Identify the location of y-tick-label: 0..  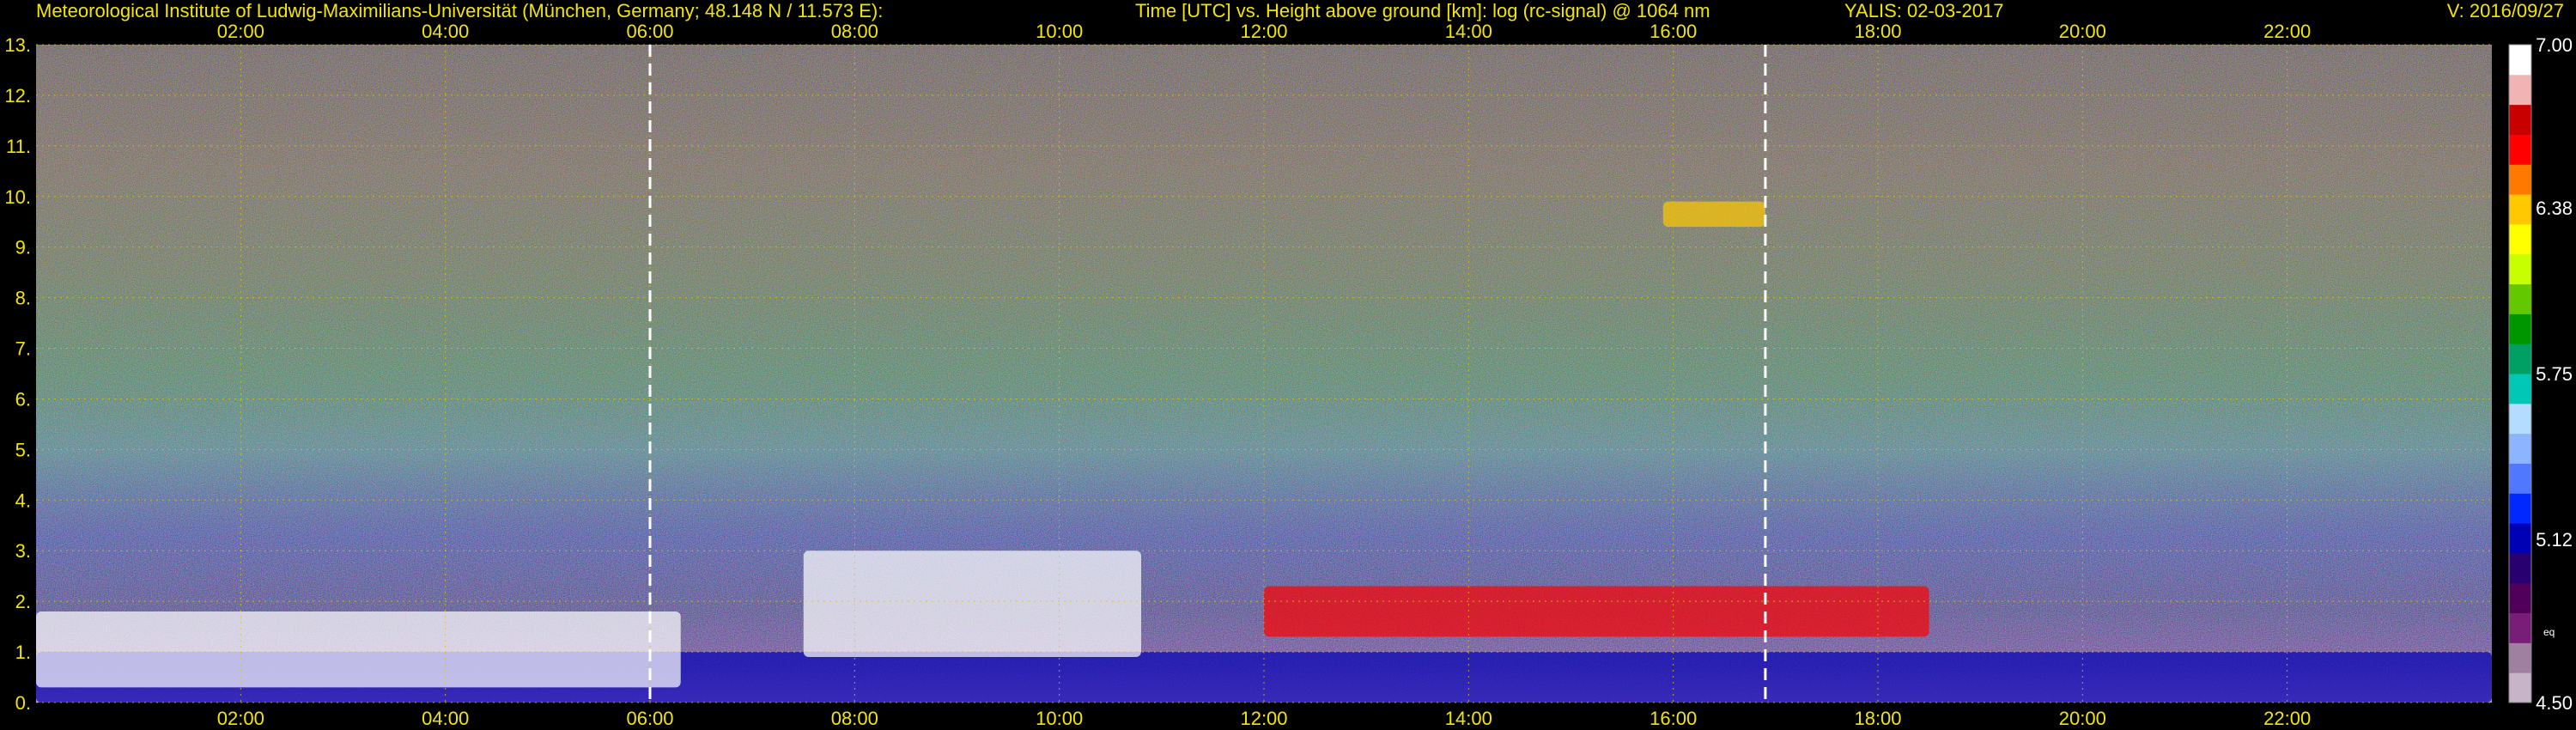
(23, 703).